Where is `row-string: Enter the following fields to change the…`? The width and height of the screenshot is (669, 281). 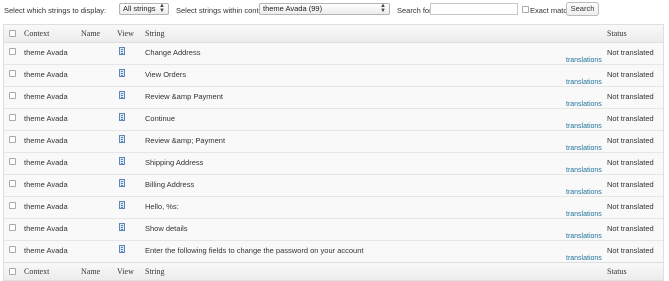
row-string: Enter the following fields to change the… is located at coordinates (254, 250).